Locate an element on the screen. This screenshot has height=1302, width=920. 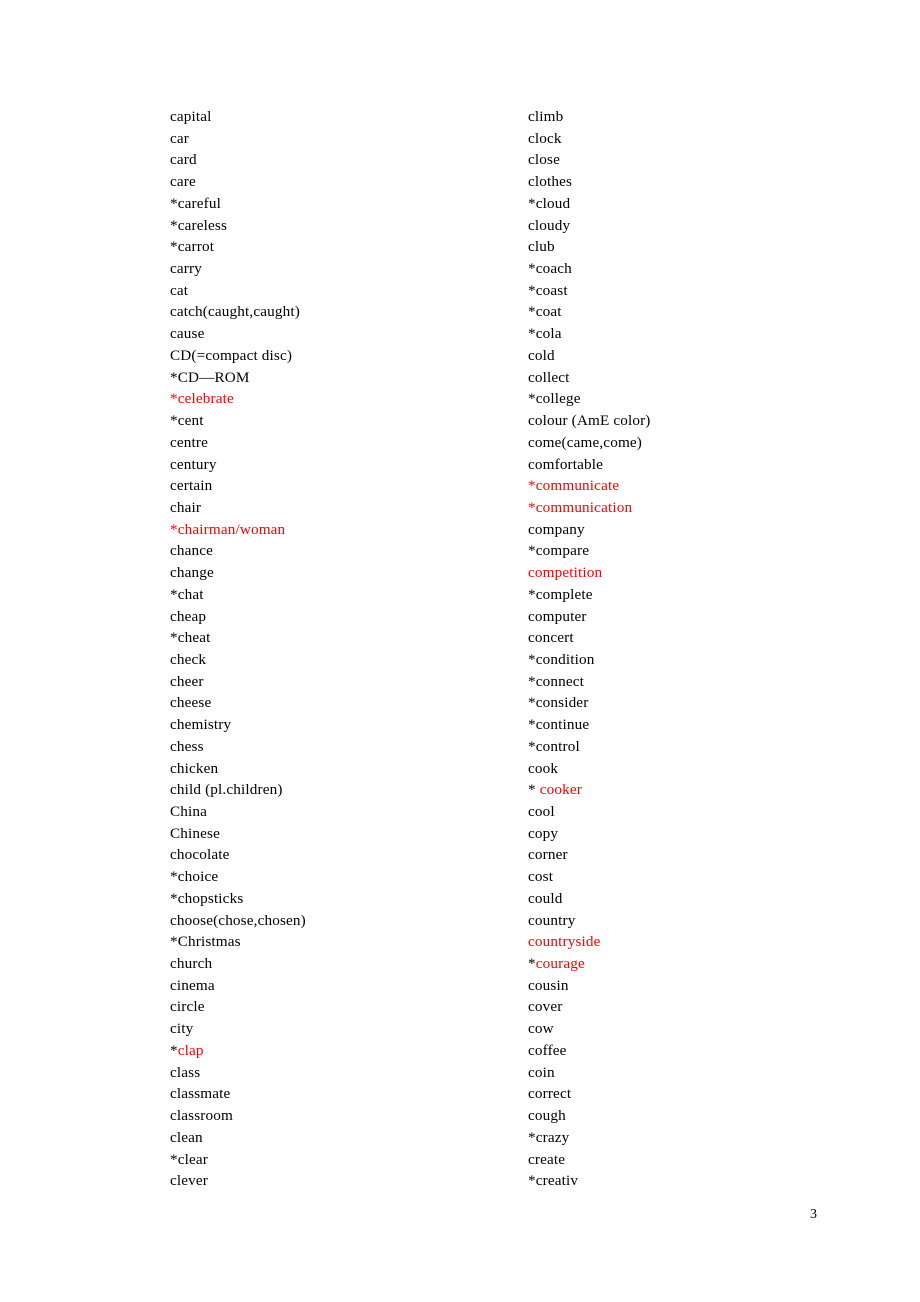
word-entry: cloudy is located at coordinates (549, 225).